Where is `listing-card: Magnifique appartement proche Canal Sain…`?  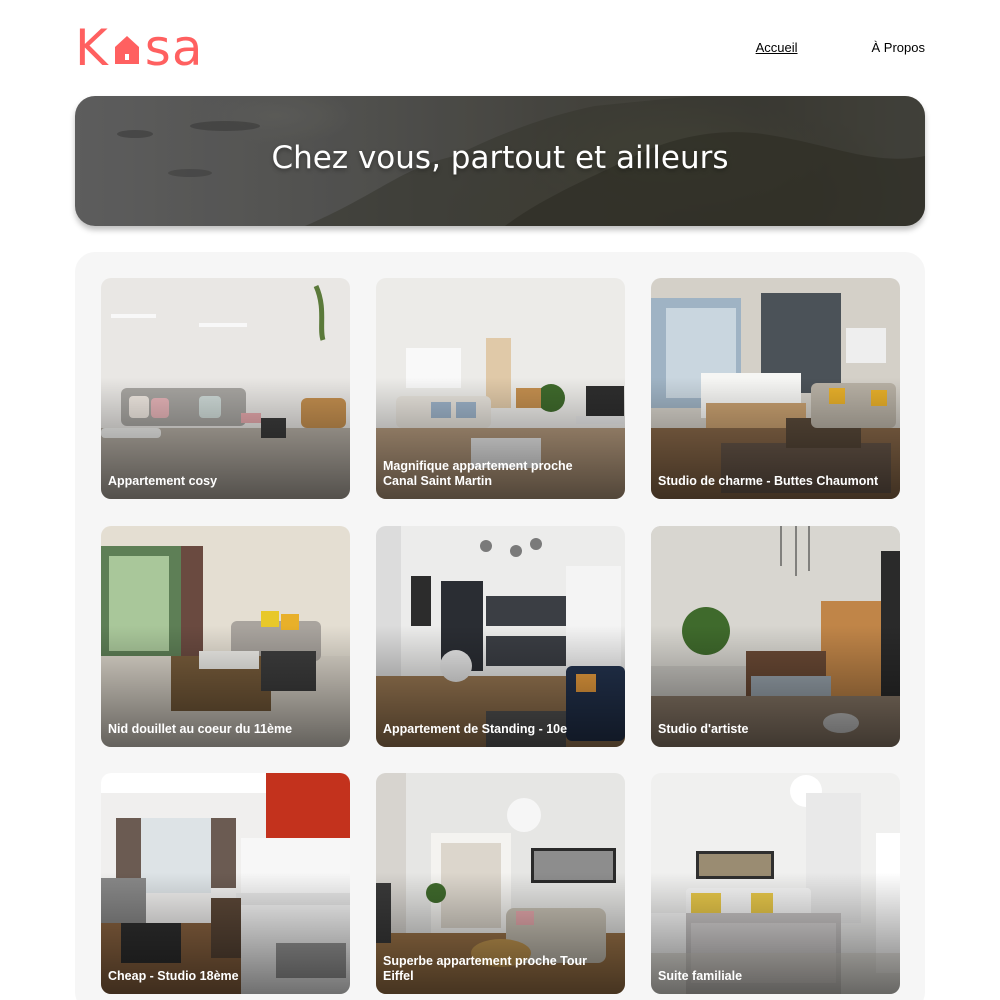 listing-card: Magnifique appartement proche Canal Sain… is located at coordinates (500, 388).